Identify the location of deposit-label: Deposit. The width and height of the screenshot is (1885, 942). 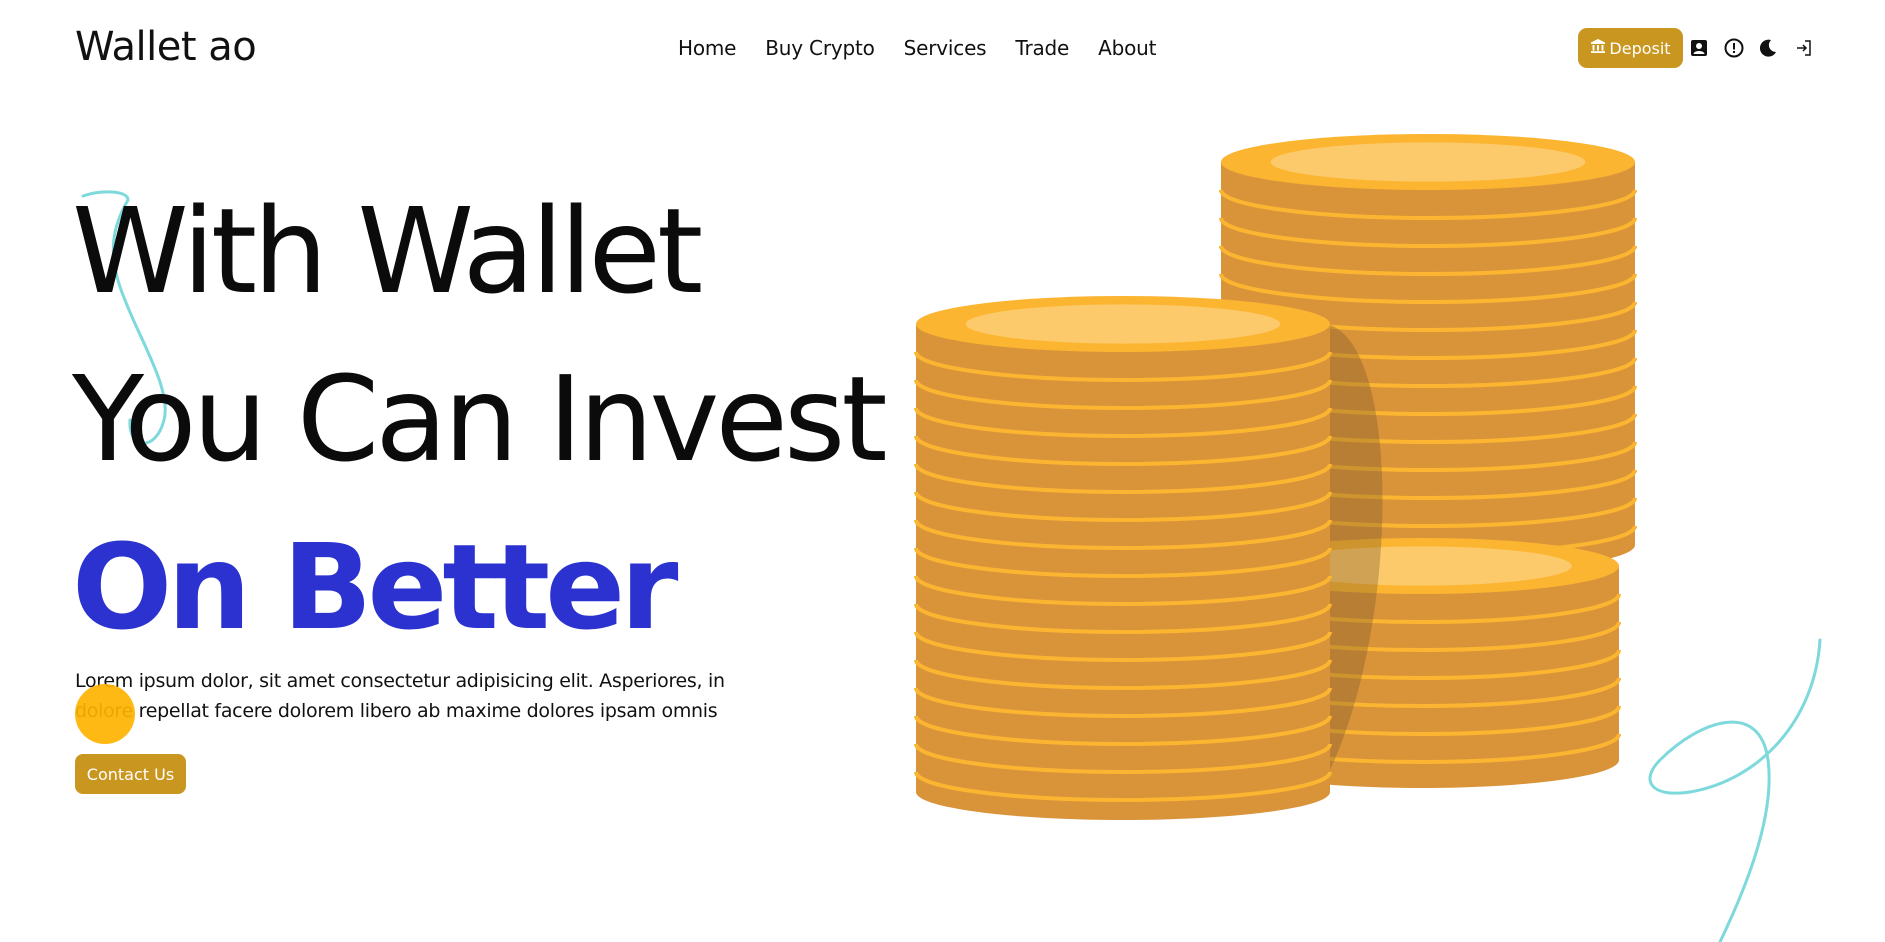
(1640, 48).